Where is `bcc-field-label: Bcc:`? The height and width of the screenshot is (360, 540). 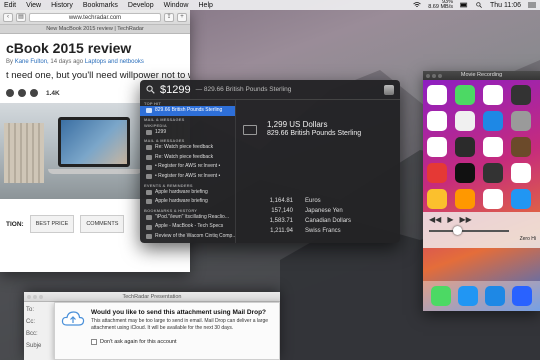 bcc-field-label: Bcc: is located at coordinates (39, 334).